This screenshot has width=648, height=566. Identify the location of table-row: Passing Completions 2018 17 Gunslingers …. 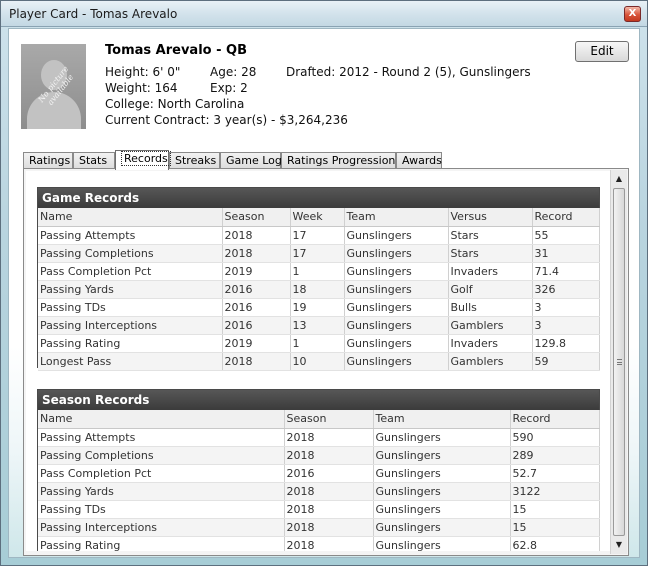
(319, 253).